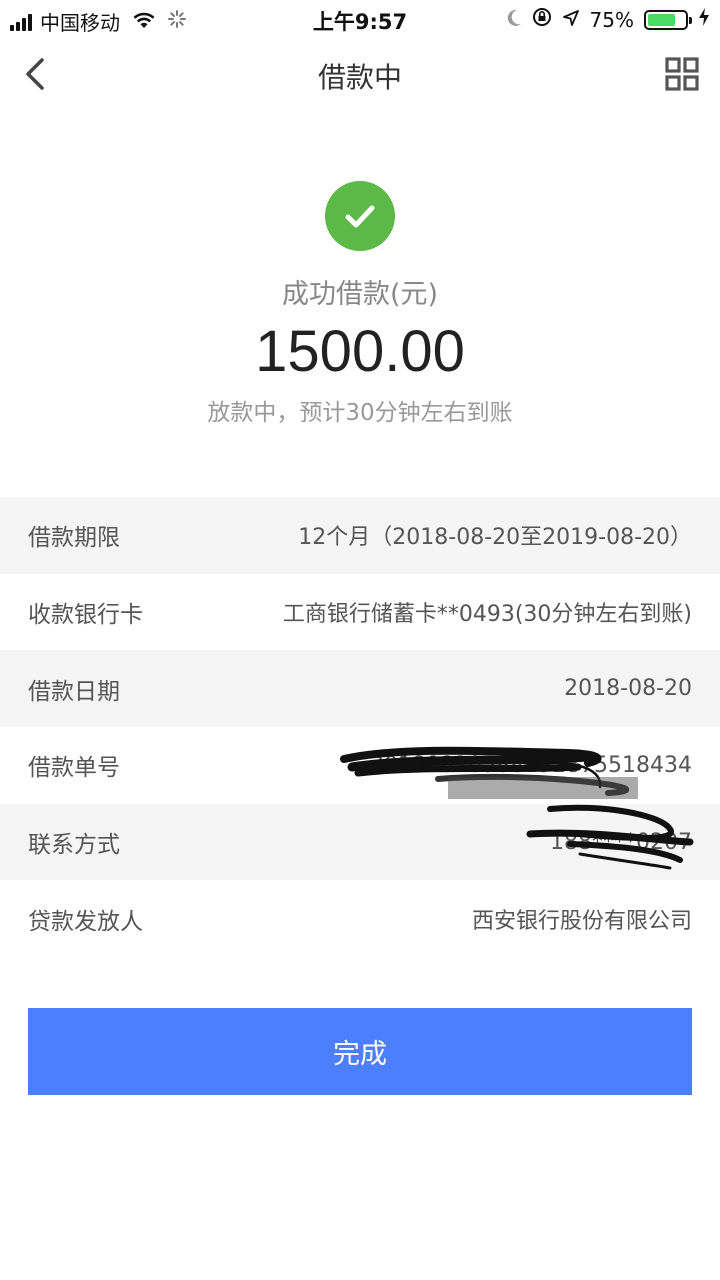 Image resolution: width=720 pixels, height=1280 pixels. What do you see at coordinates (74, 538) in the screenshot?
I see `row-label: 借款期限` at bounding box center [74, 538].